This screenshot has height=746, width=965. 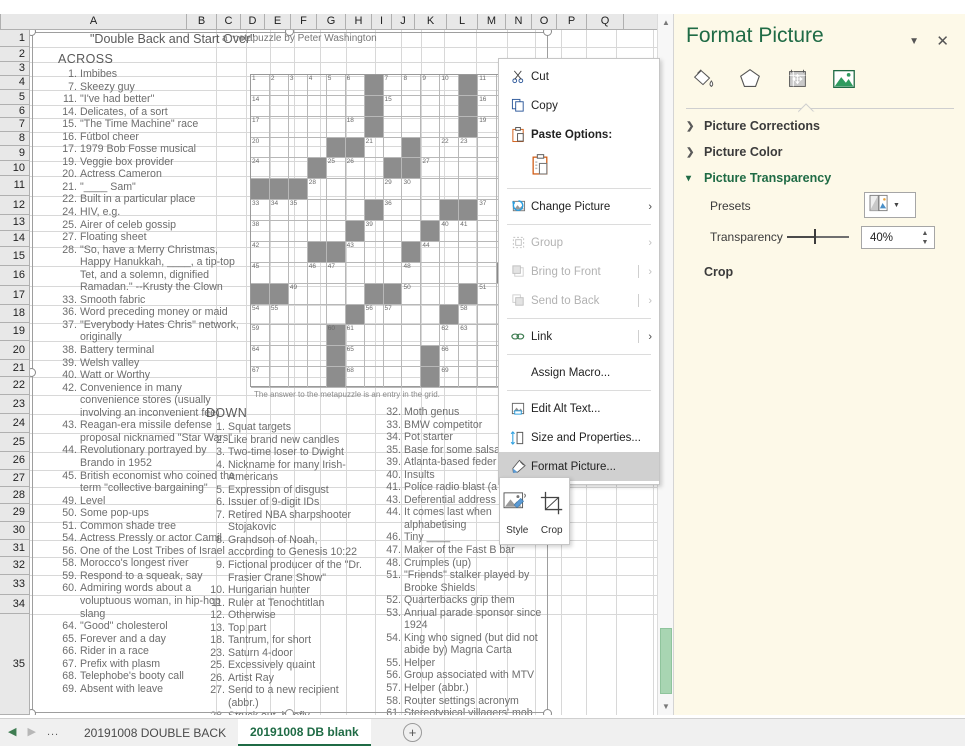 What do you see at coordinates (14, 83) in the screenshot?
I see `row-header-4: 4` at bounding box center [14, 83].